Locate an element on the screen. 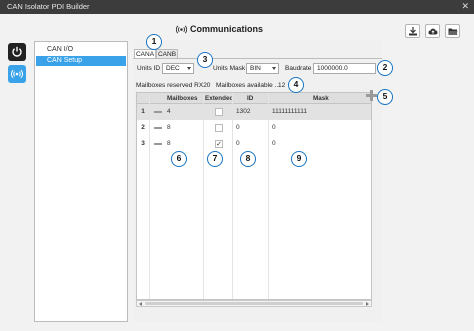 The image size is (474, 331). scrollbar-thumb is located at coordinates (254, 303).